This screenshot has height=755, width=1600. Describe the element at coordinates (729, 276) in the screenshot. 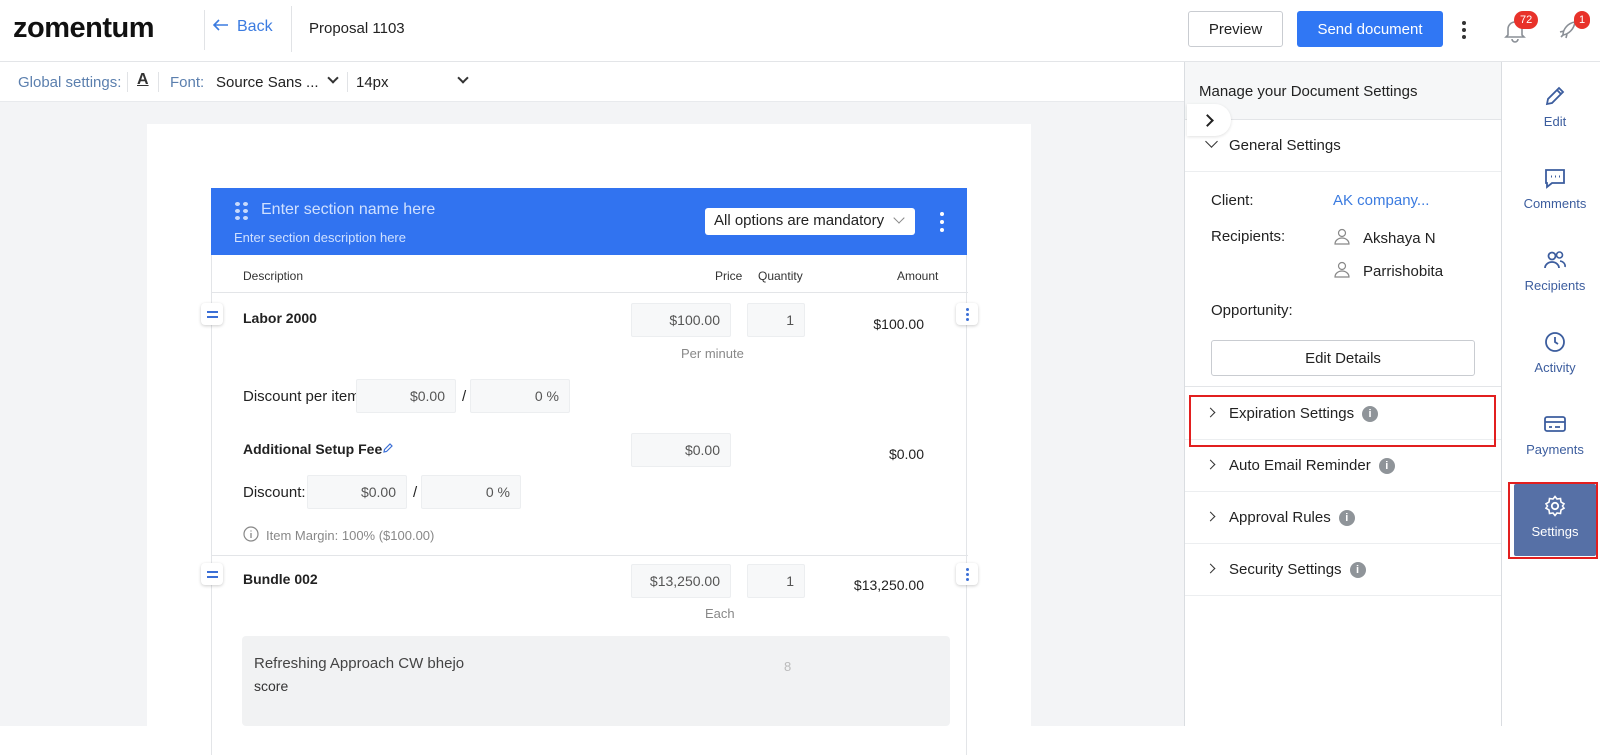

I see `column-header-price: Price` at that location.